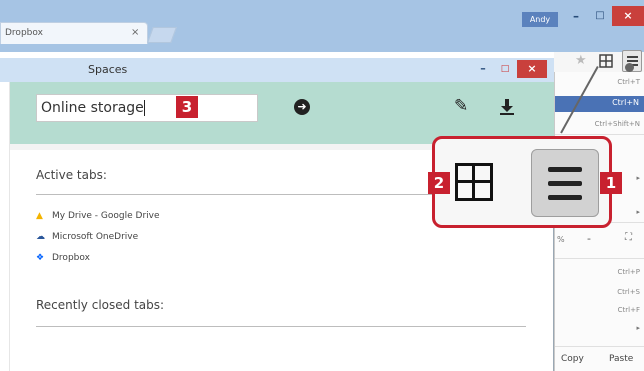 The width and height of the screenshot is (644, 371). What do you see at coordinates (621, 359) in the screenshot?
I see `paste-button: Paste` at bounding box center [621, 359].